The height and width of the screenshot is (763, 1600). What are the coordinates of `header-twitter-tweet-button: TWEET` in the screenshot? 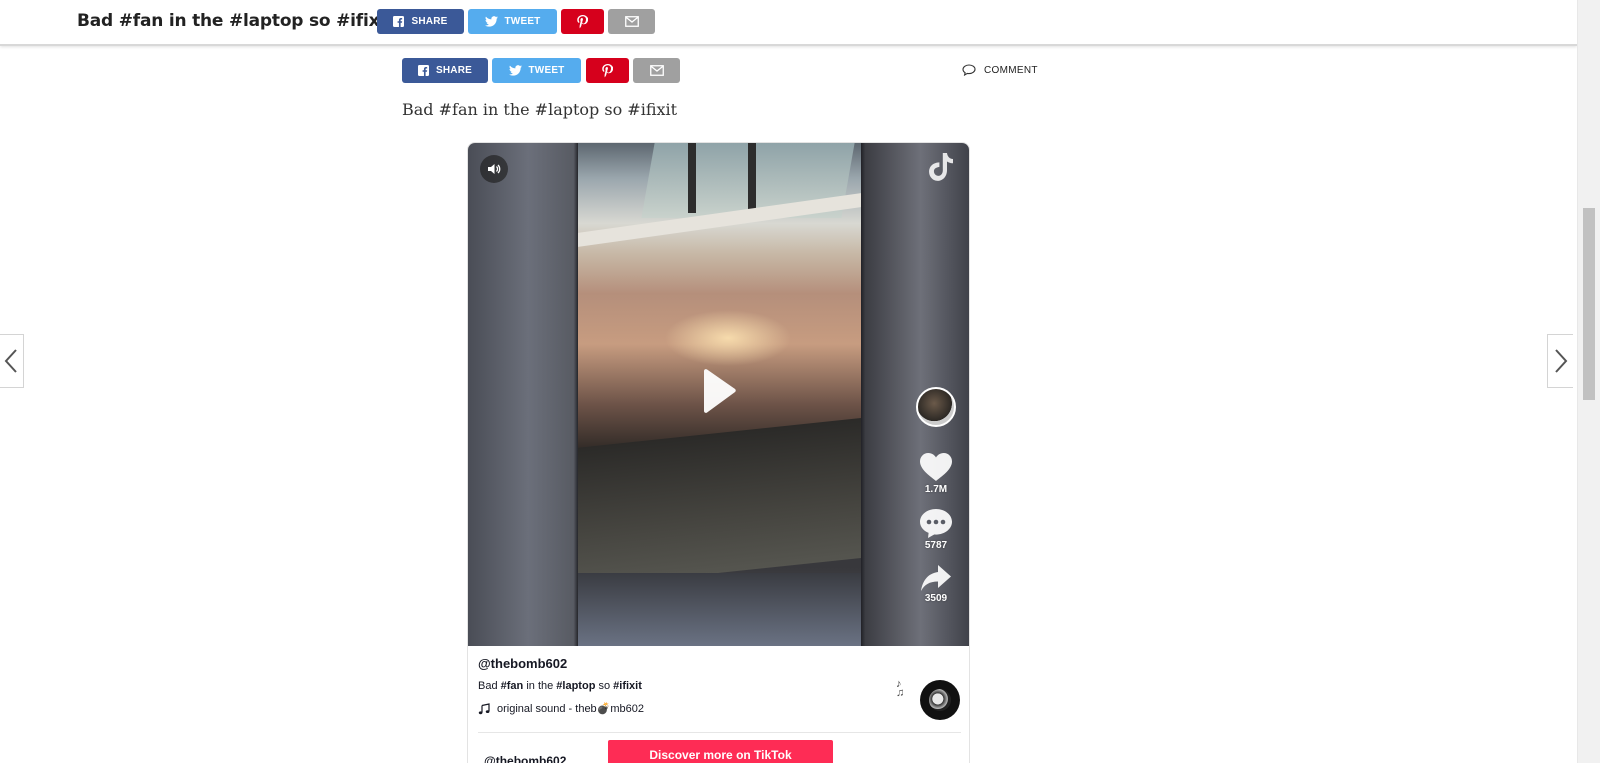 It's located at (512, 21).